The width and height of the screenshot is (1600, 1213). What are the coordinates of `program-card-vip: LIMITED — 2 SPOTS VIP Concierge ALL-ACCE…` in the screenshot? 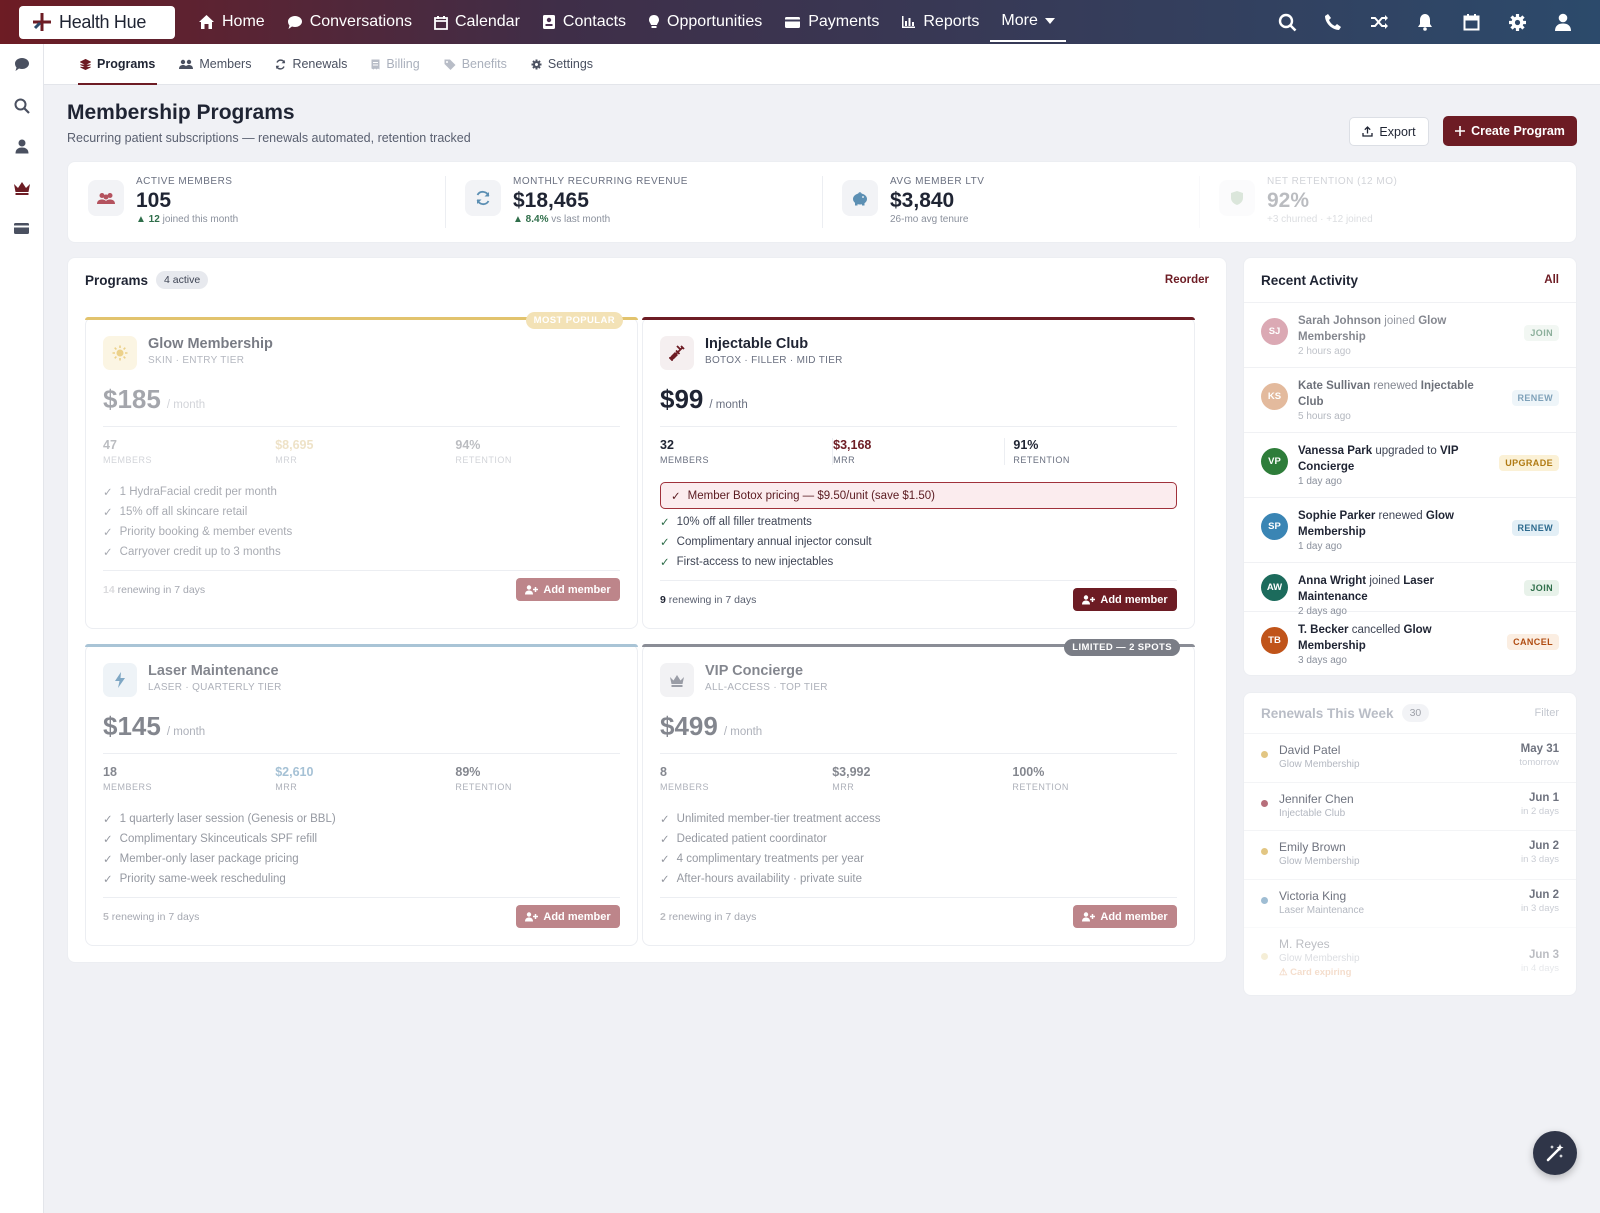 It's located at (918, 792).